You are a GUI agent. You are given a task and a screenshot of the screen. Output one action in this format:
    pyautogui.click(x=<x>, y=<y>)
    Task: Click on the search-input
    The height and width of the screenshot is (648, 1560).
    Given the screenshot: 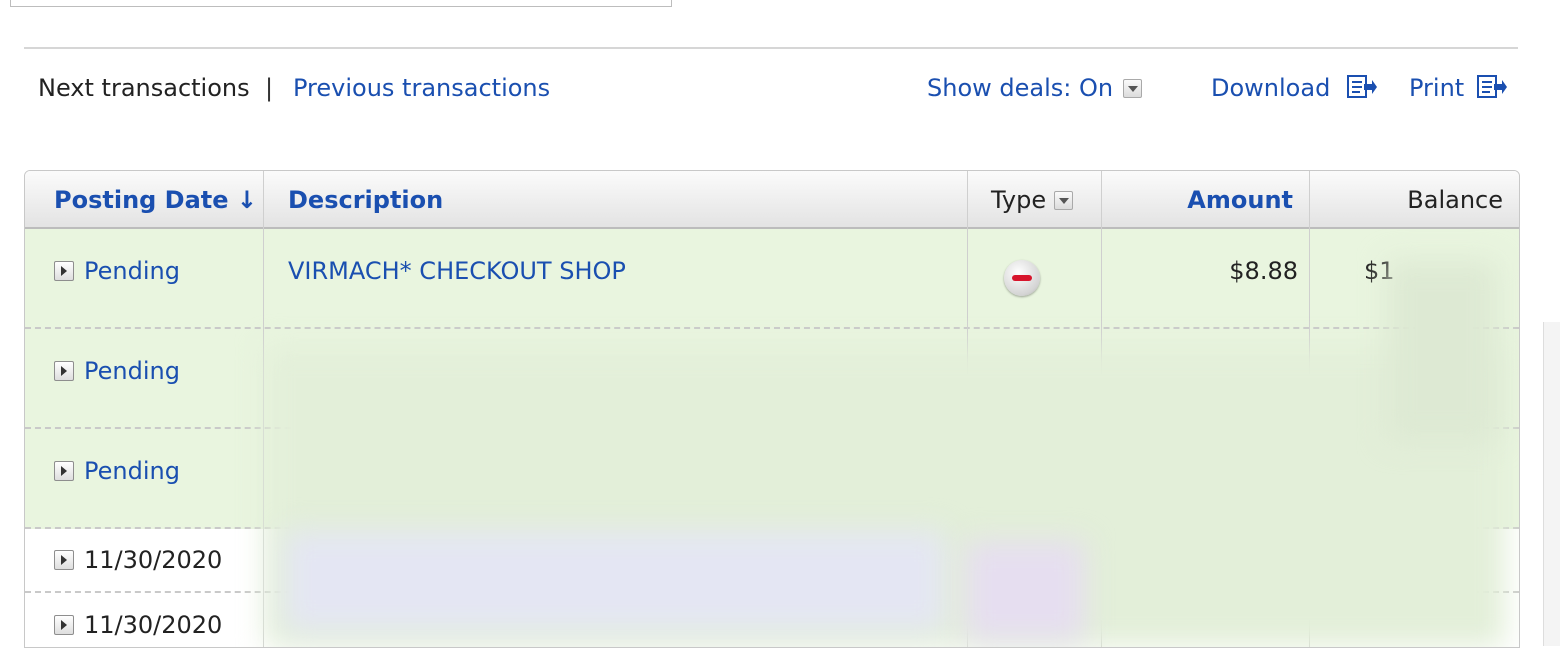 What is the action you would take?
    pyautogui.click(x=341, y=3)
    